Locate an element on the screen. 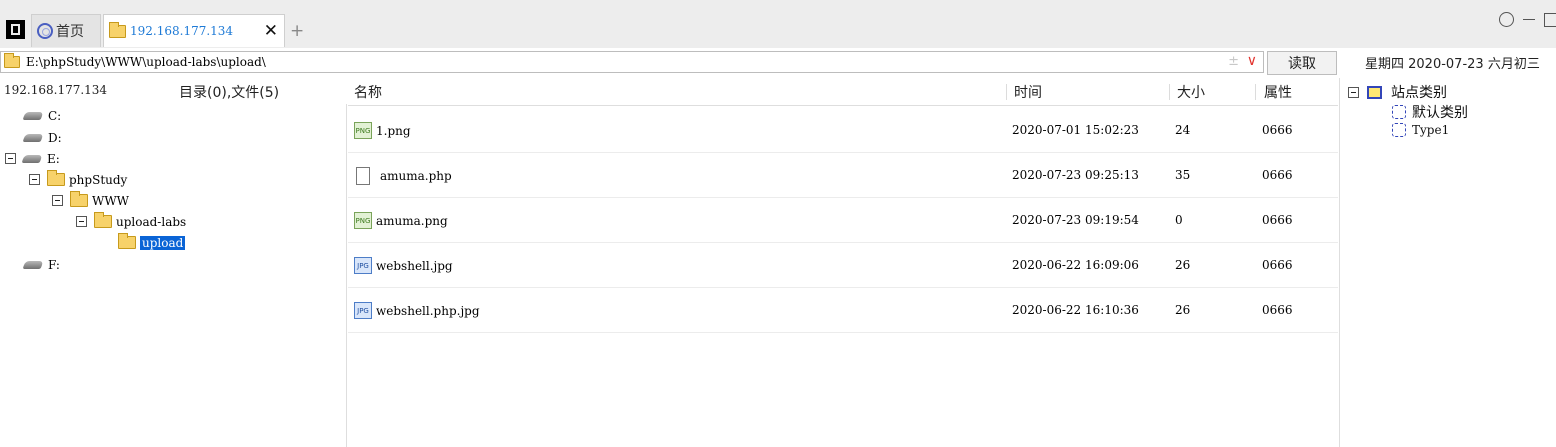  tree-node-upload: upload is located at coordinates (152, 242).